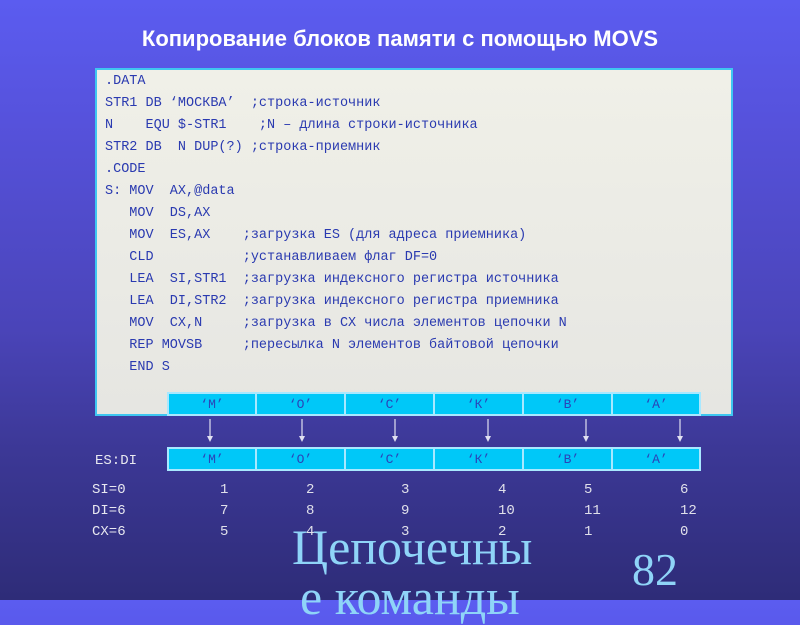  Describe the element at coordinates (310, 532) in the screenshot. I see `cx-value: 4` at that location.